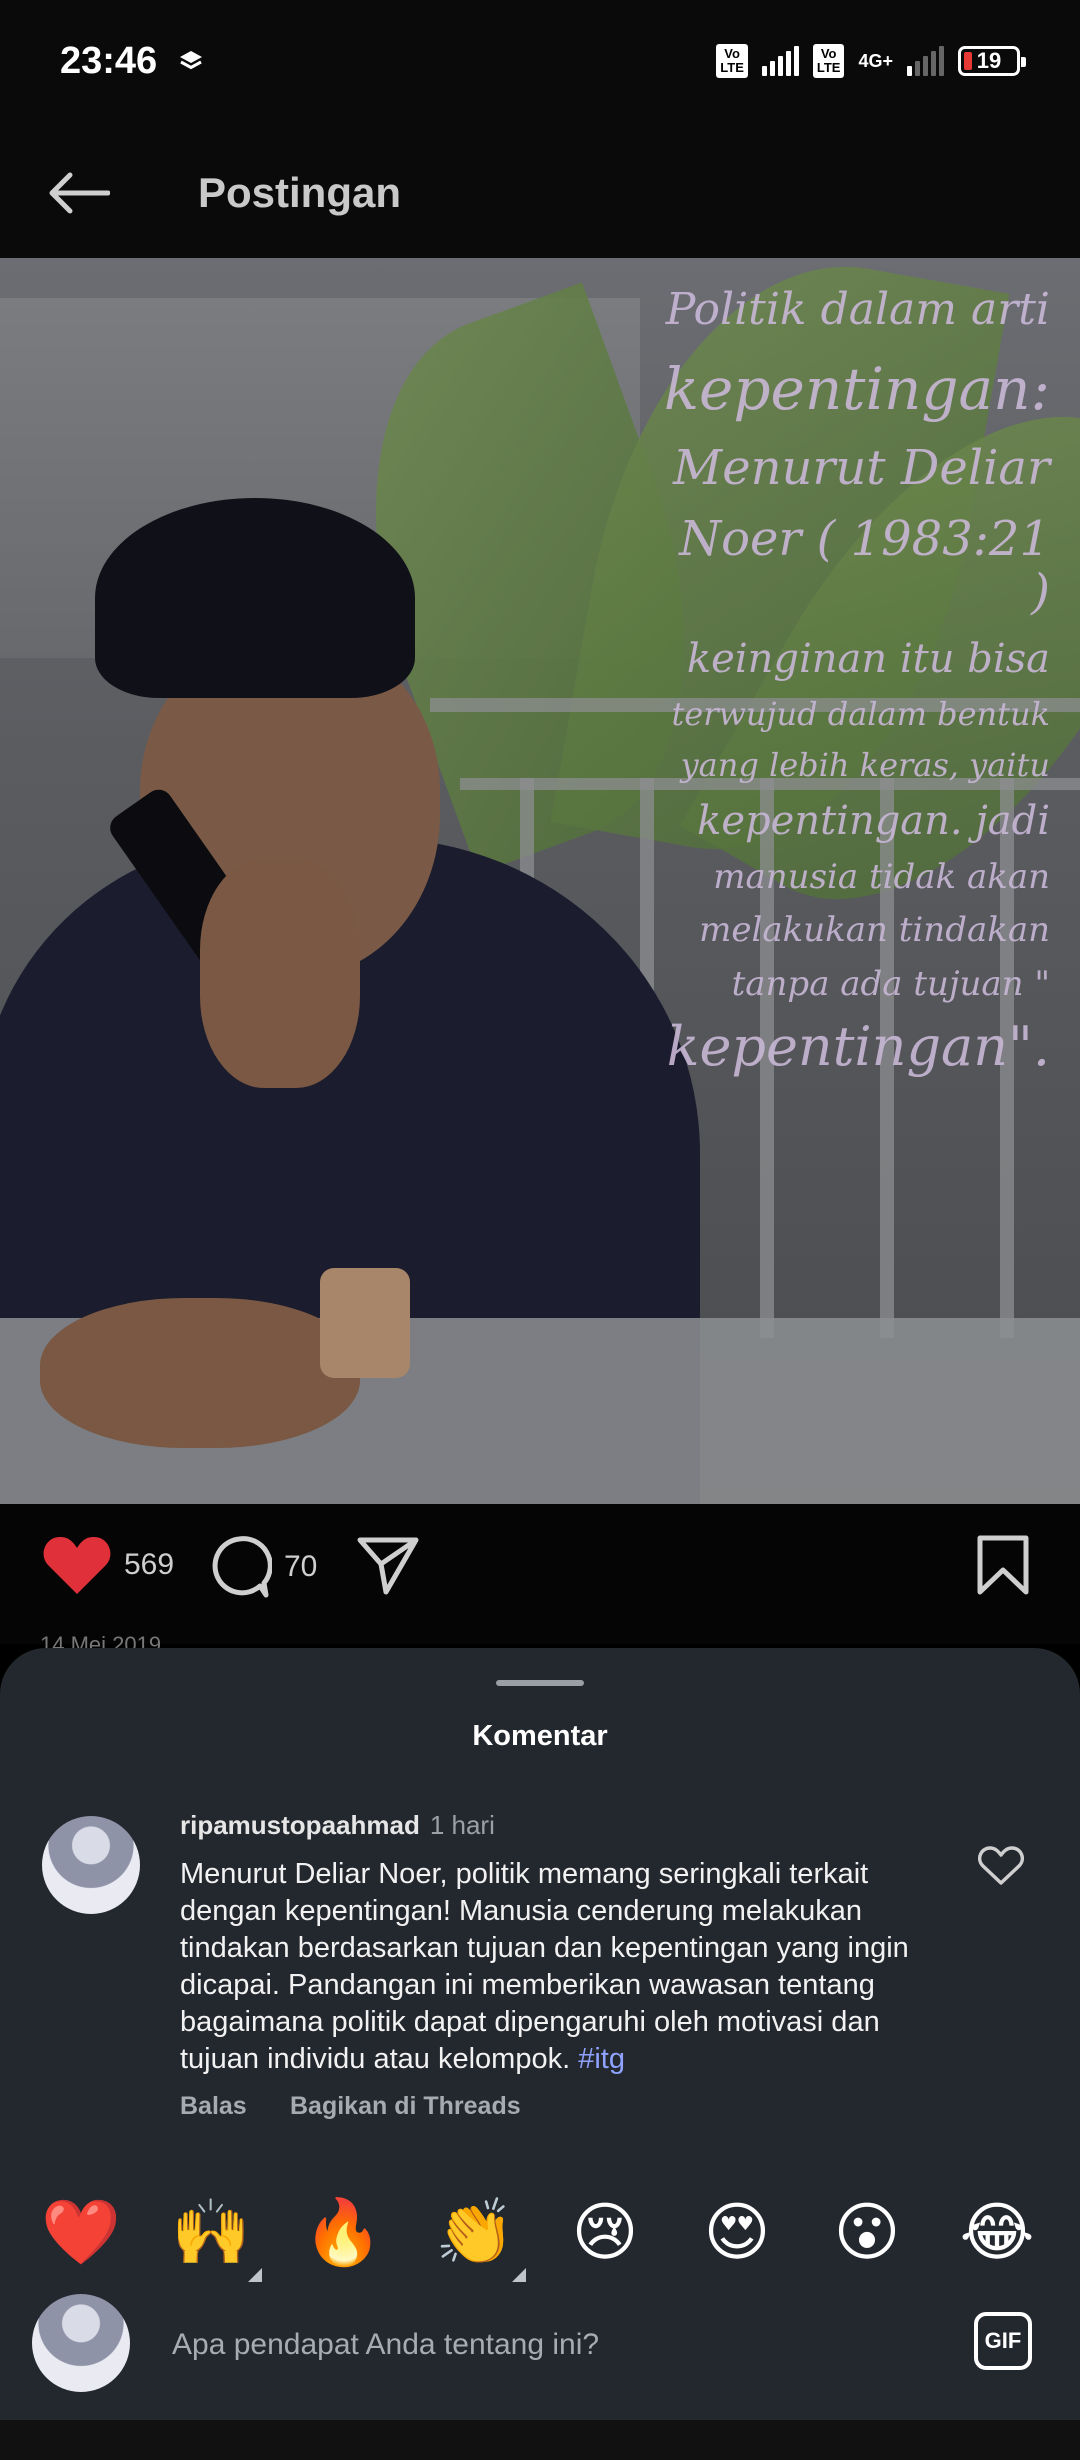  I want to click on signal-icon, so click(780, 61).